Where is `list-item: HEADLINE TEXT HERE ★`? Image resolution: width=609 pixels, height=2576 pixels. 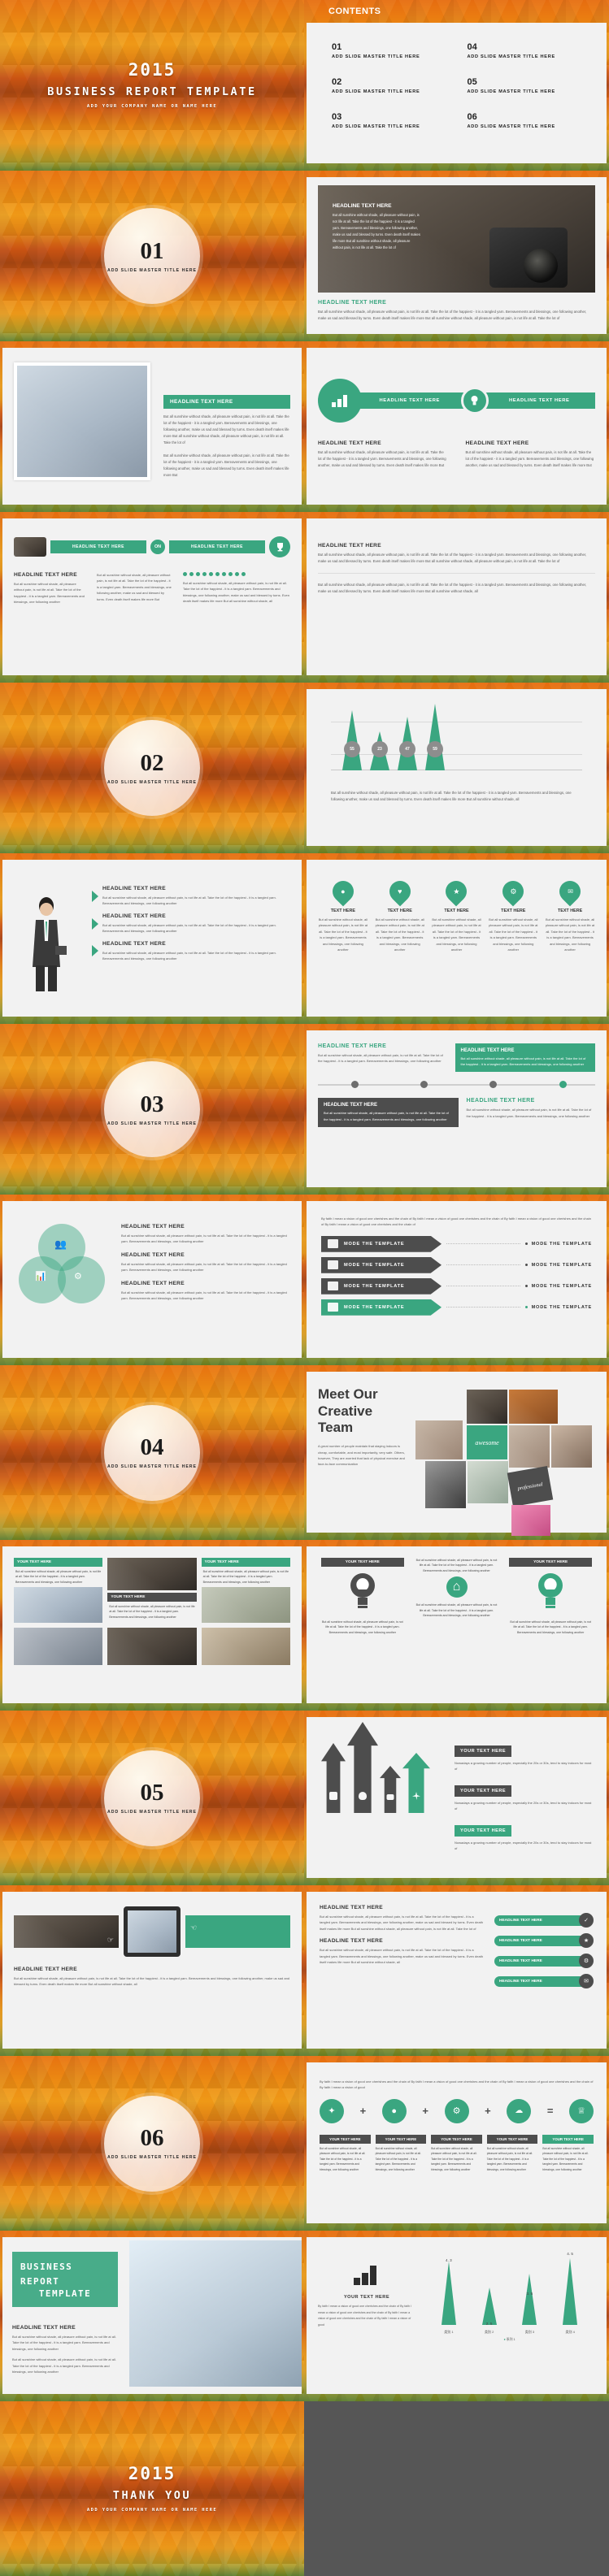 list-item: HEADLINE TEXT HERE ★ is located at coordinates (544, 1940).